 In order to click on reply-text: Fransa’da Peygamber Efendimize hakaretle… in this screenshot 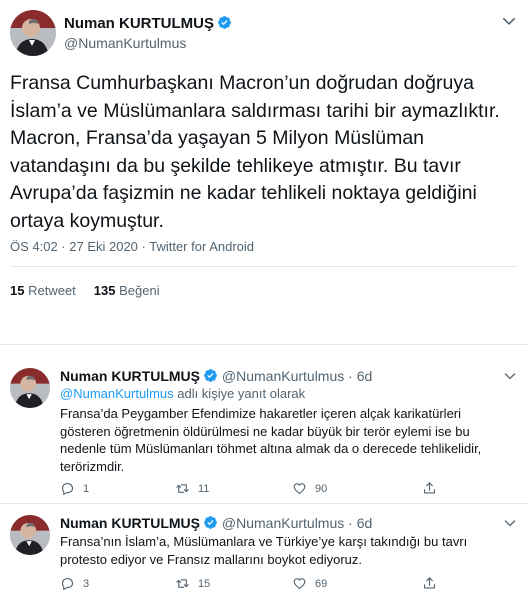, I will do `click(271, 440)`.